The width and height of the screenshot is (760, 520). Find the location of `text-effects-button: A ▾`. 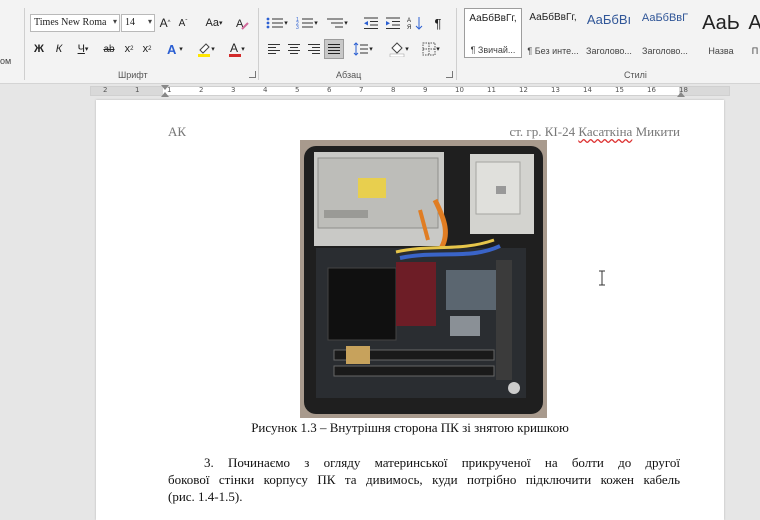

text-effects-button: A ▾ is located at coordinates (175, 49).